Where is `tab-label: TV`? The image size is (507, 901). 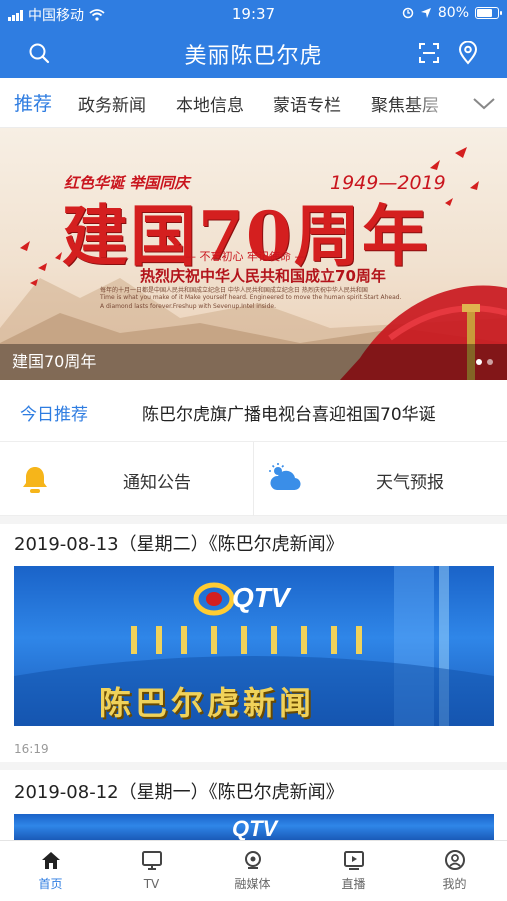
tab-label: TV is located at coordinates (151, 884).